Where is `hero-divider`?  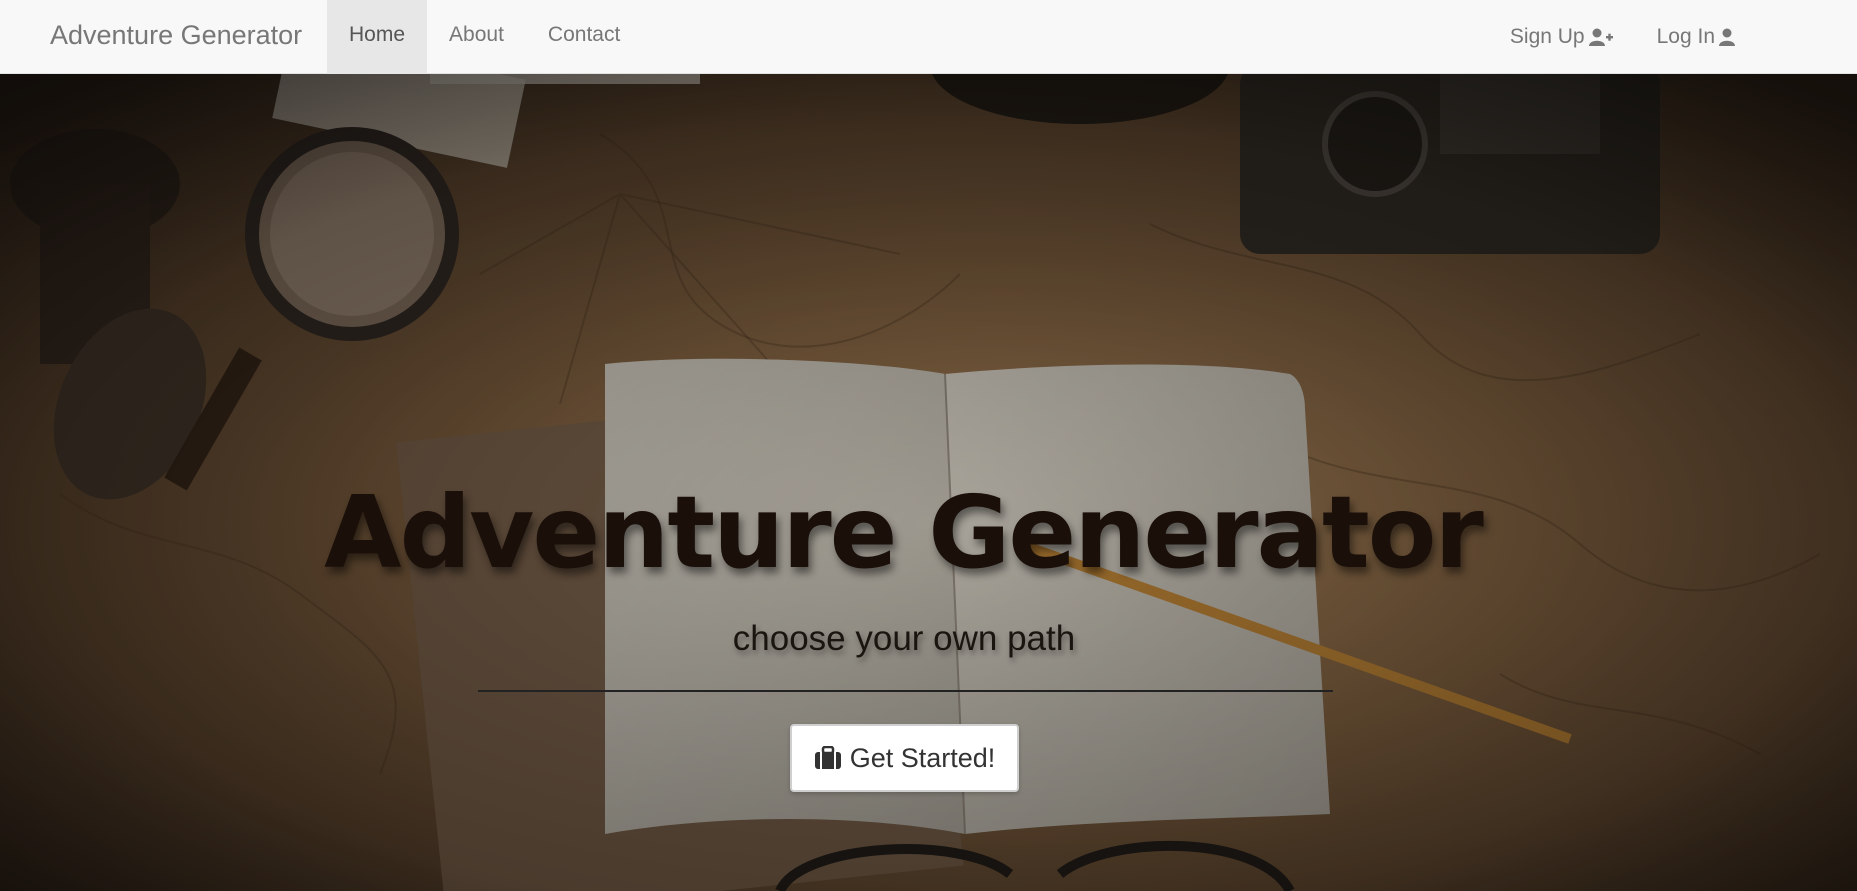 hero-divider is located at coordinates (905, 691).